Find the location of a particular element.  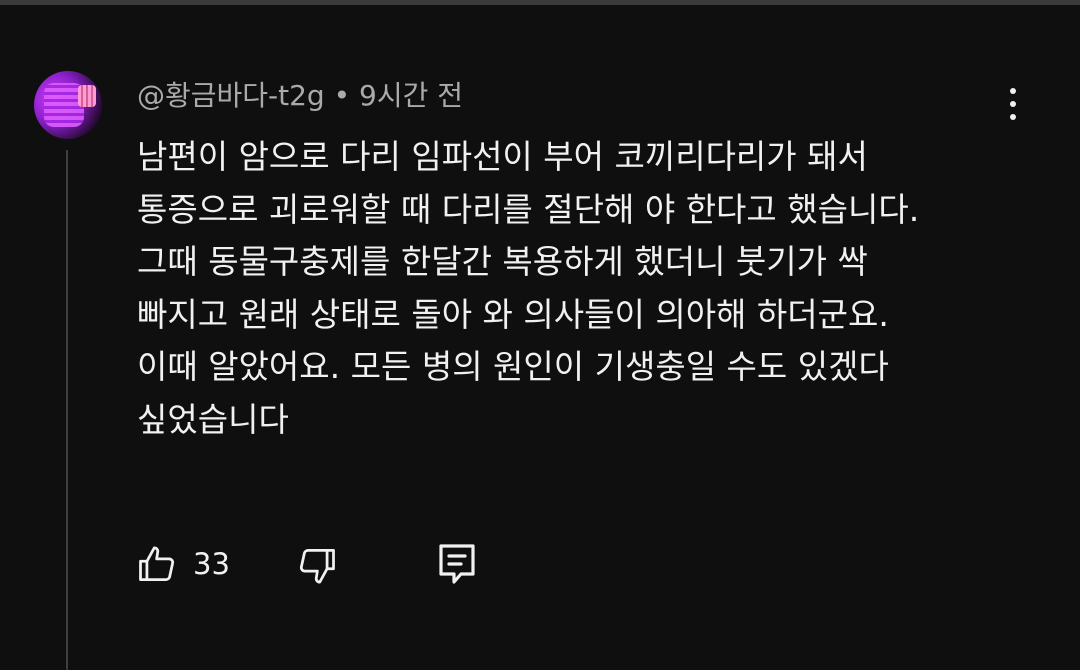

timestamp: 9시간 전 is located at coordinates (411, 95).